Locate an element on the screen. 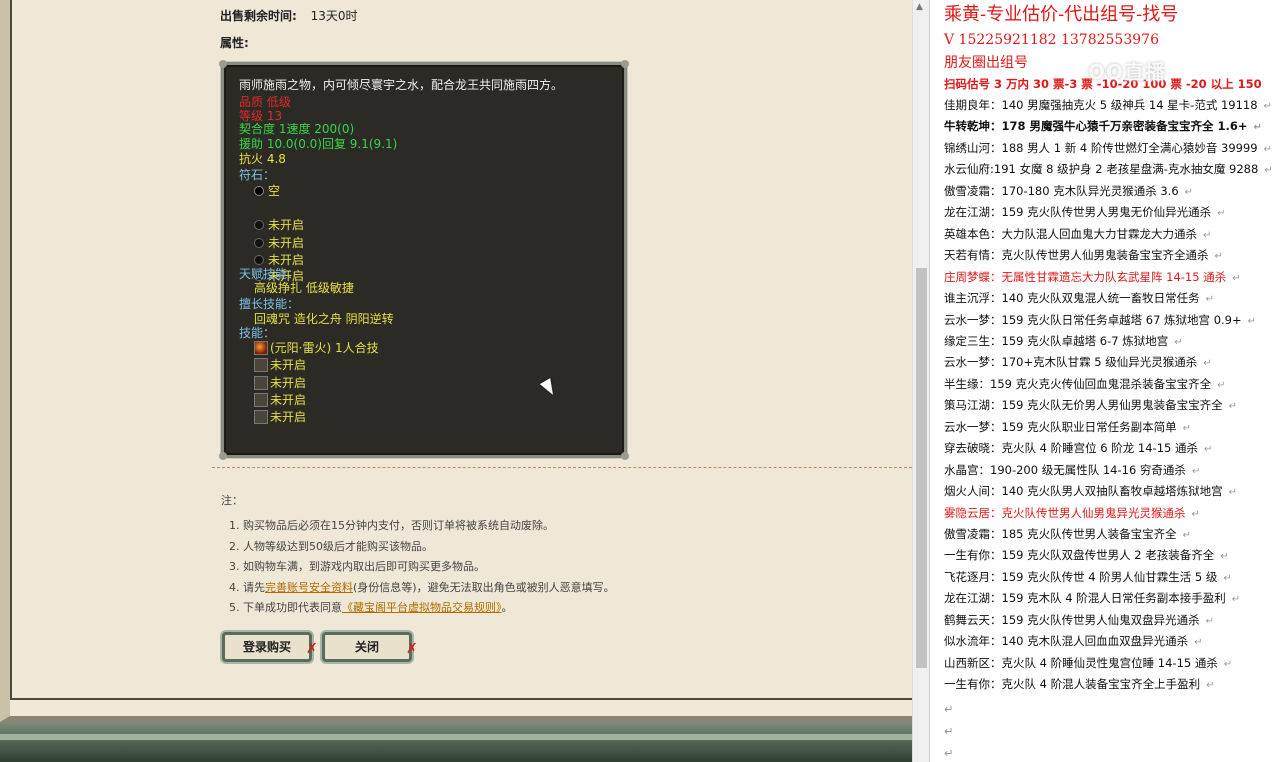  item-fit-speed: 契合度 1速度 200(0) is located at coordinates (297, 129).